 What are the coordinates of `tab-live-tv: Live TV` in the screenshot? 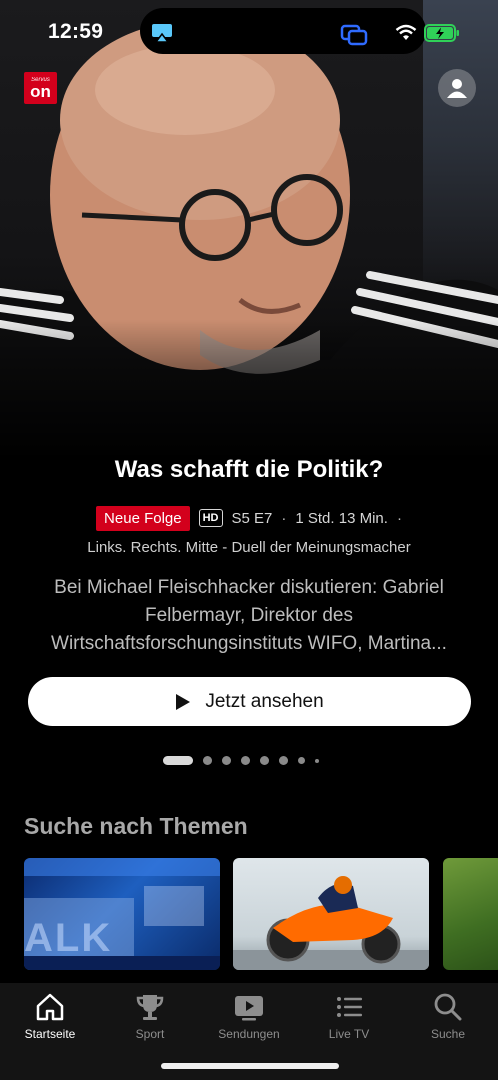 It's located at (349, 1016).